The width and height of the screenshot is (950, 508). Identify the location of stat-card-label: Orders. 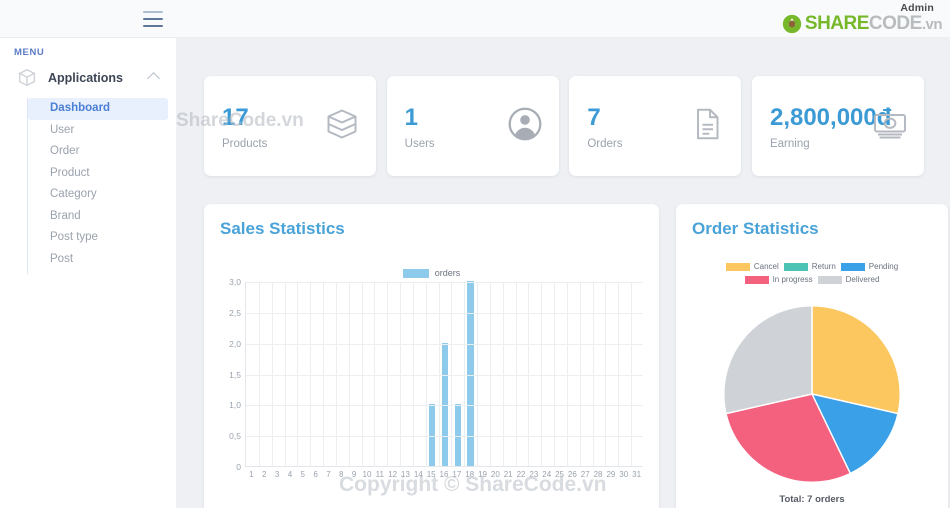
(605, 144).